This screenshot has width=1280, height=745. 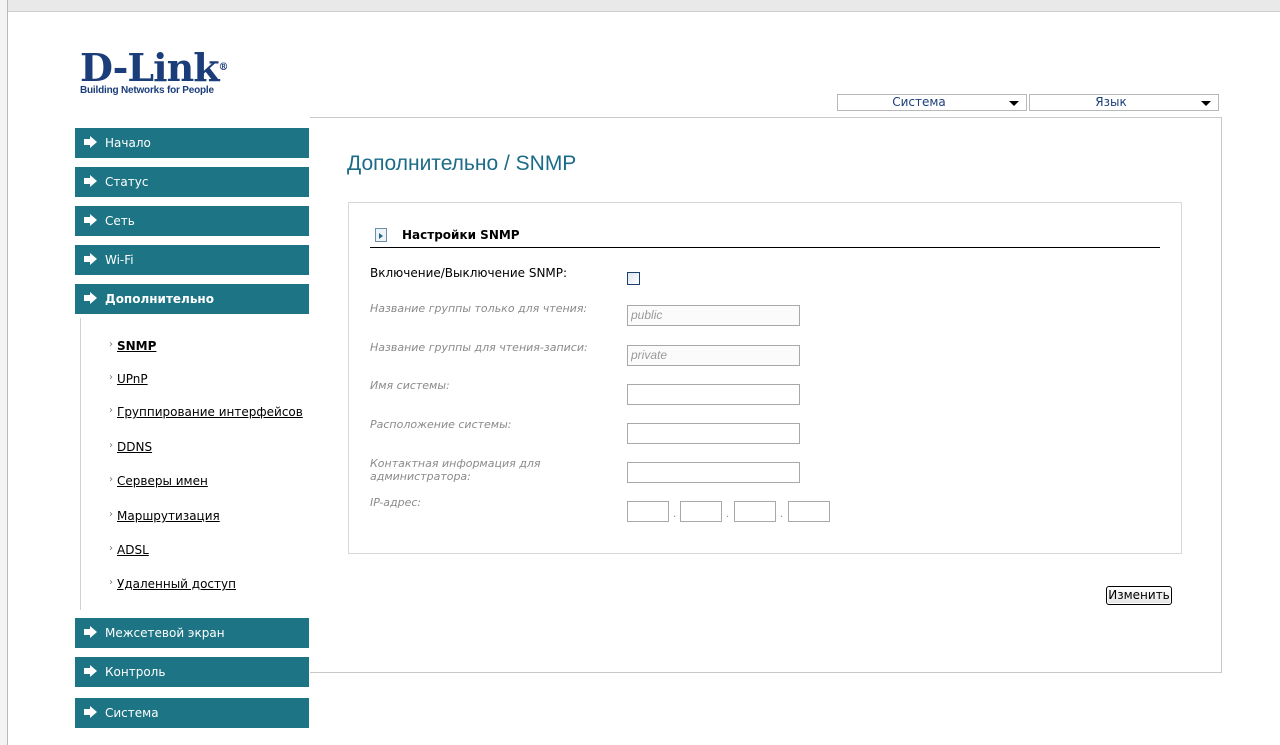 I want to click on browser-left-edge, so click(x=4, y=372).